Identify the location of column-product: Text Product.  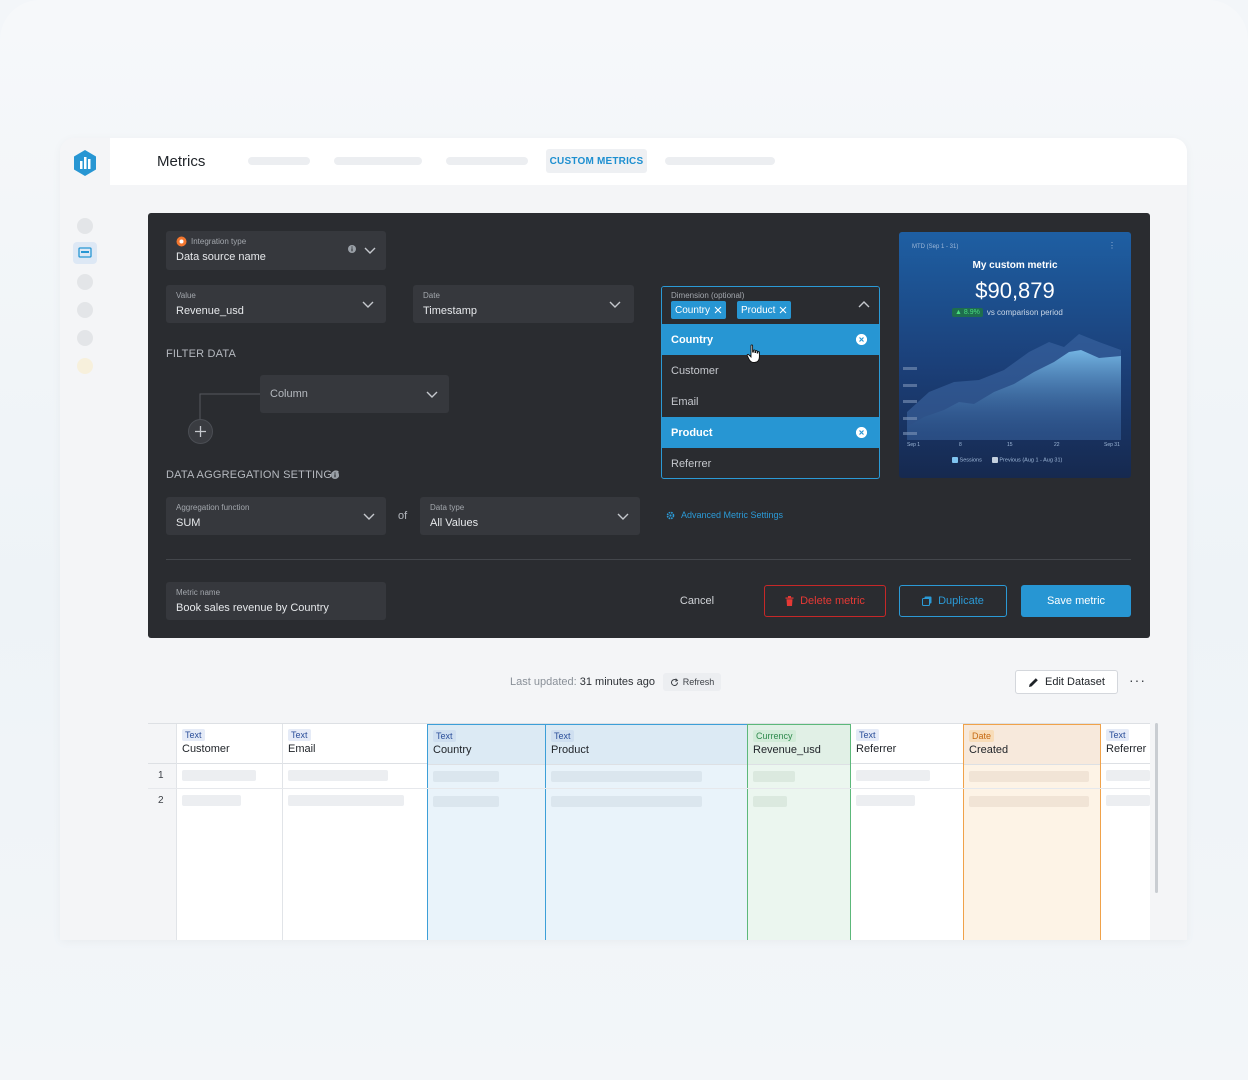
(646, 832).